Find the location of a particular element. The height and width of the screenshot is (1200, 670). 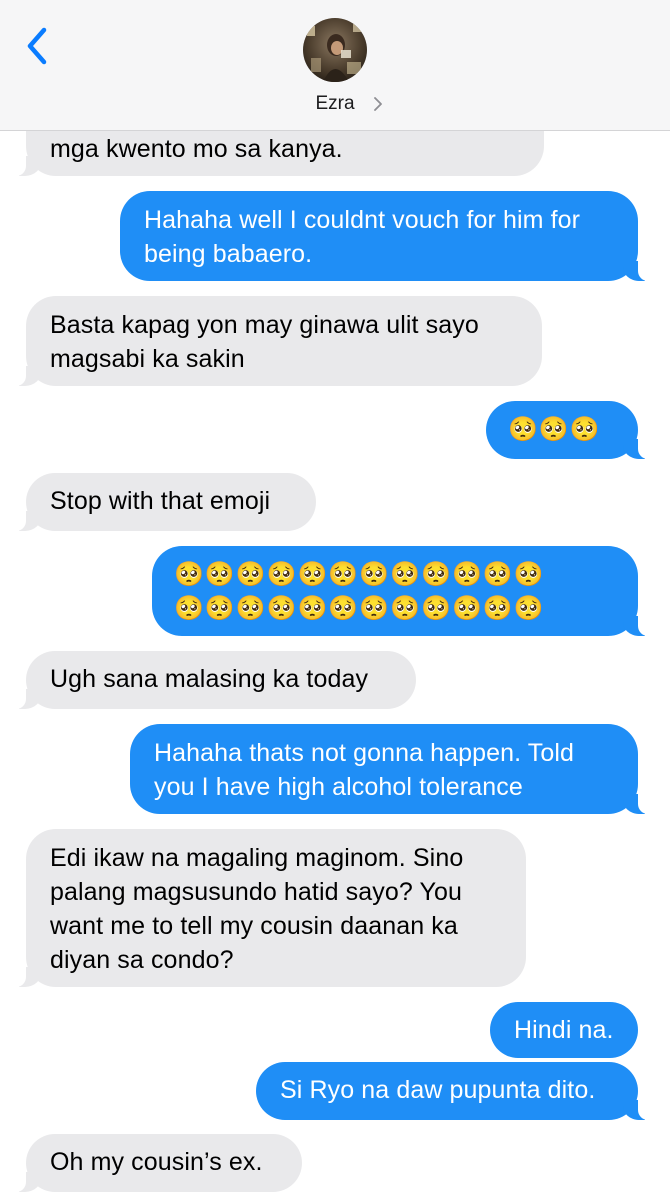

message-received: Oh my cousin’s ex. is located at coordinates (159, 1163).